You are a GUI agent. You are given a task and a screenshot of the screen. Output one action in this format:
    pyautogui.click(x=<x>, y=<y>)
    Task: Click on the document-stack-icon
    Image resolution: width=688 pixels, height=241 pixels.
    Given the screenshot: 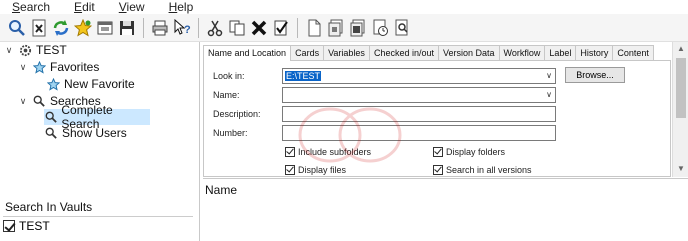 What is the action you would take?
    pyautogui.click(x=335, y=27)
    